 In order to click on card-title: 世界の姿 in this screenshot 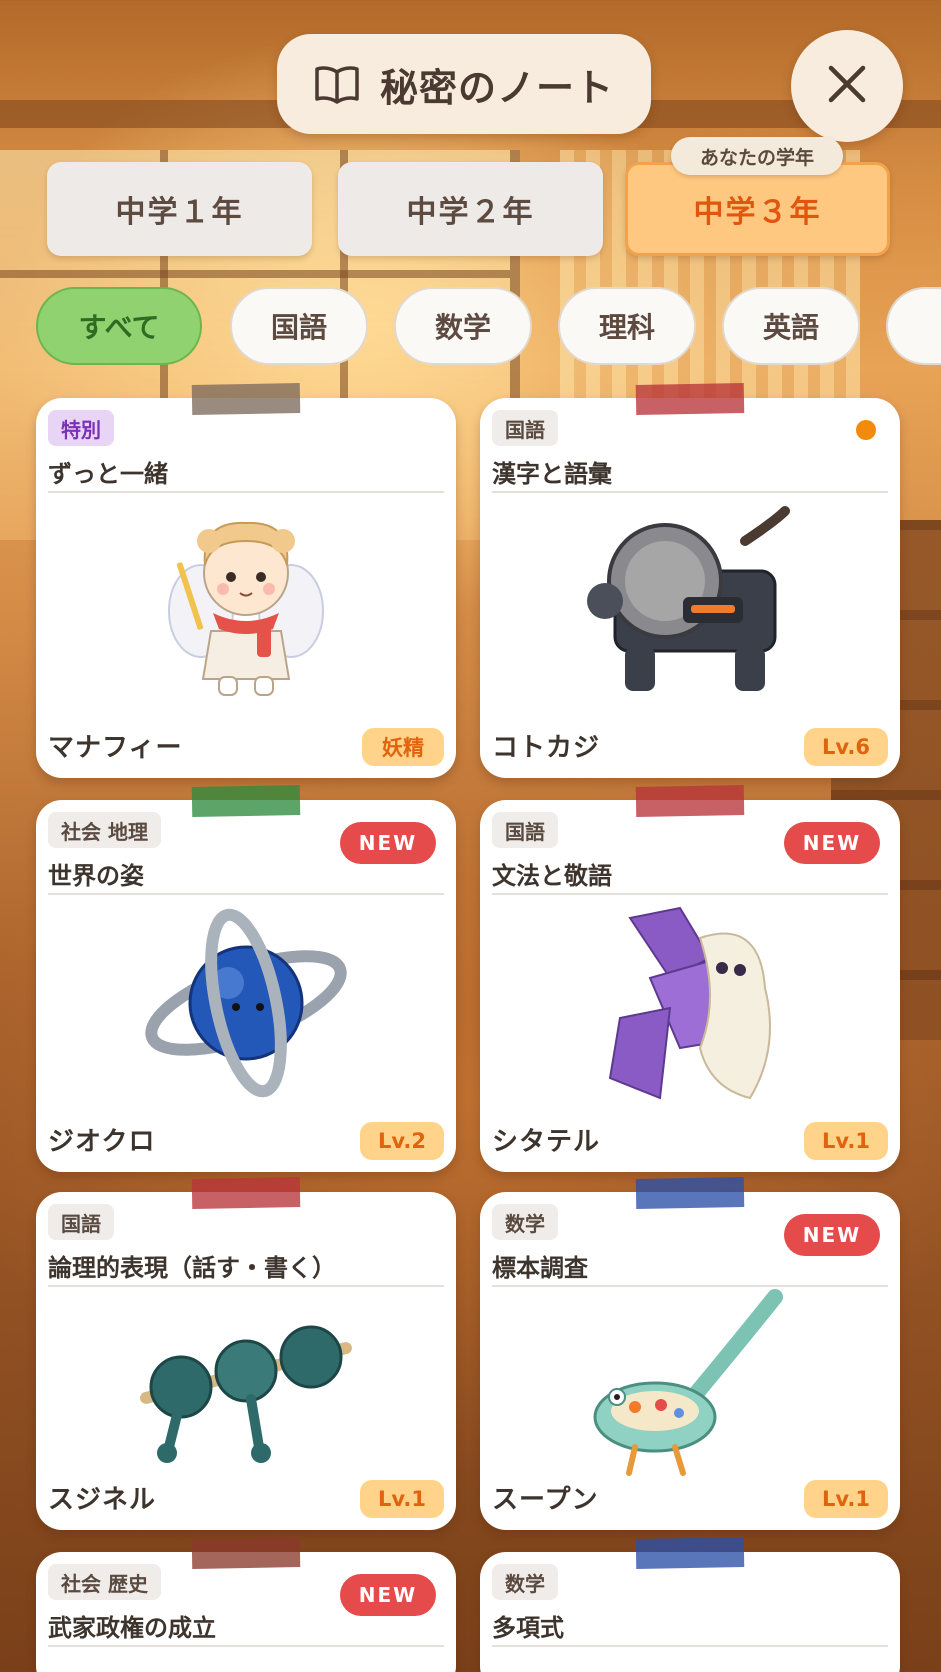, I will do `click(96, 876)`.